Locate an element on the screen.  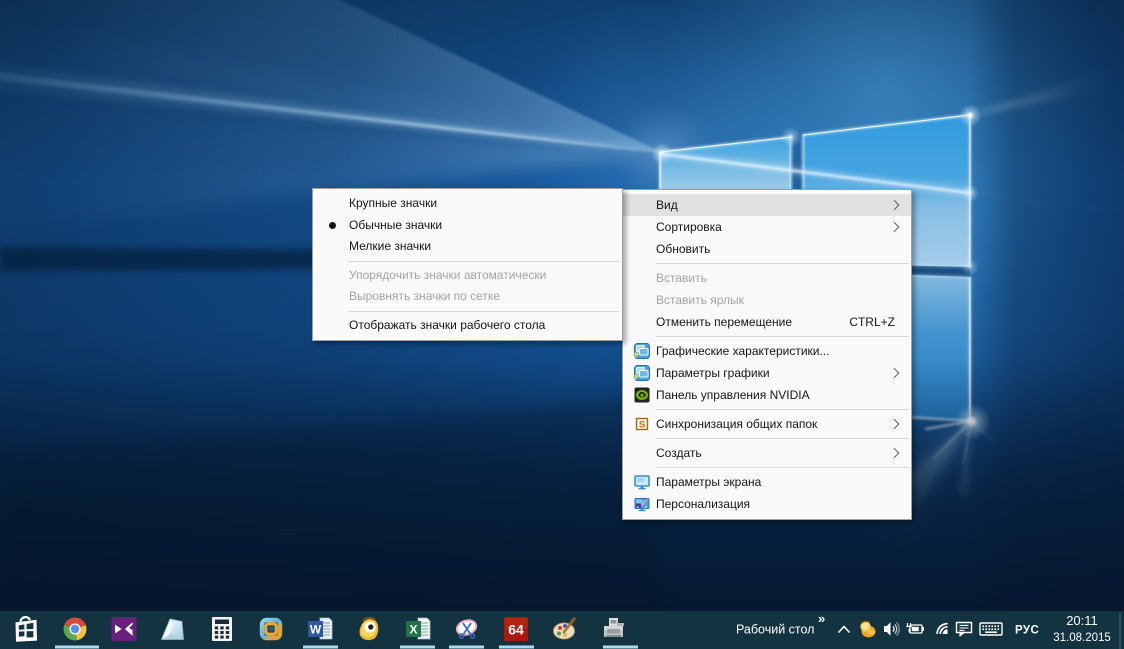
svg-text: W is located at coordinates (316, 630).